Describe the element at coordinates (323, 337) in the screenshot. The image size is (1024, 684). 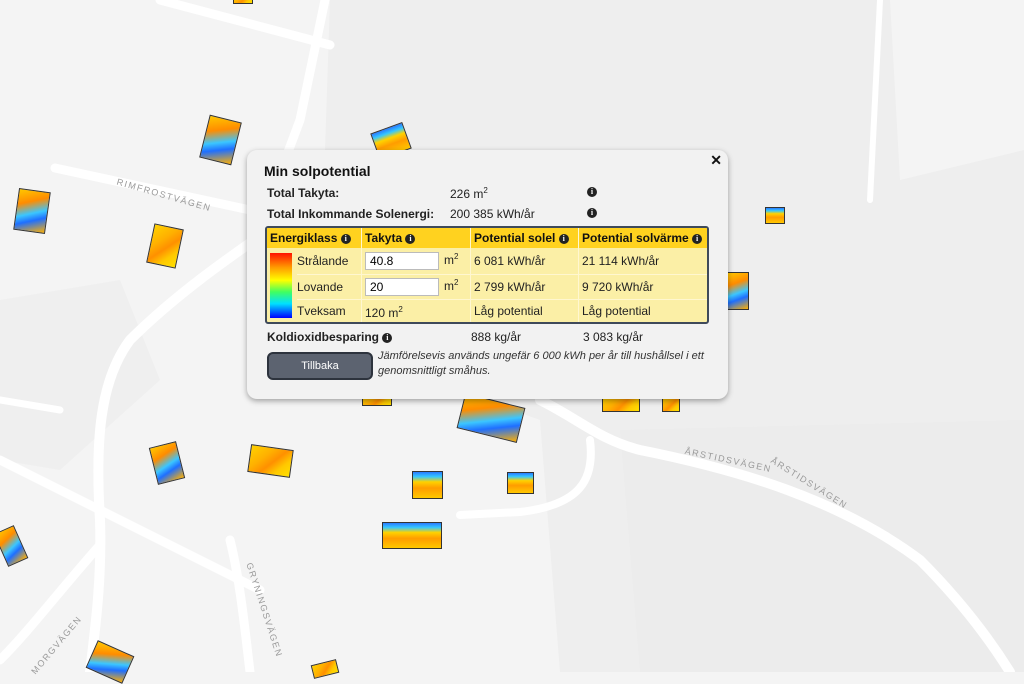
I see `co2-label-text: Koldioxidbesparing` at that location.